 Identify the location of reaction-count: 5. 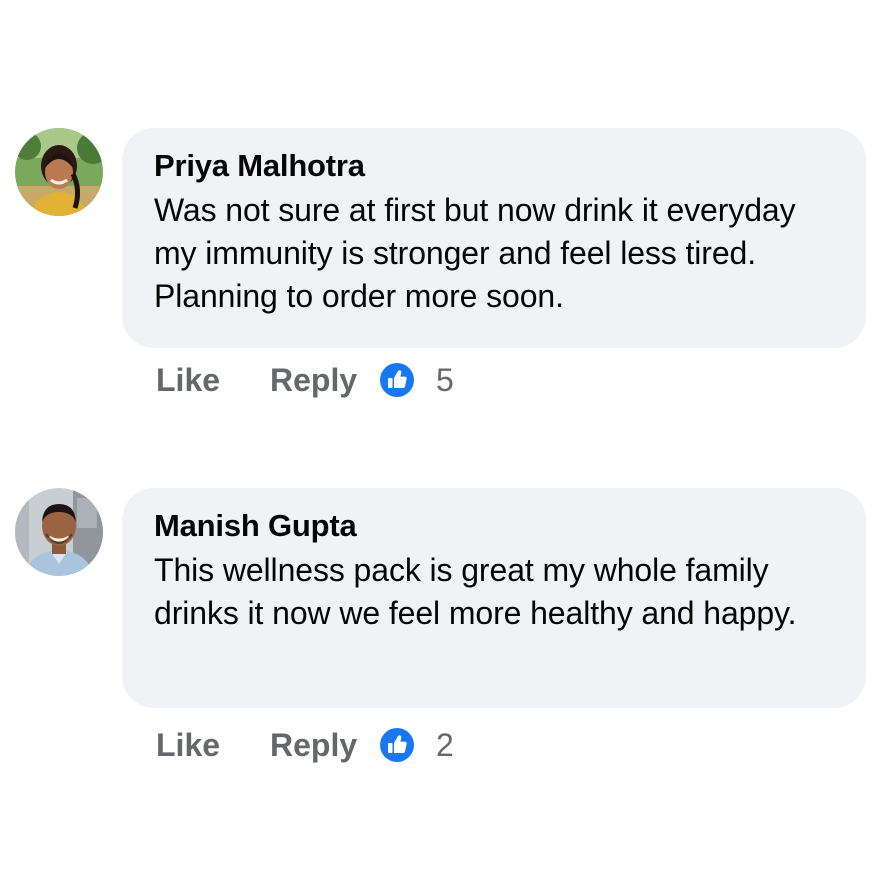
(445, 380).